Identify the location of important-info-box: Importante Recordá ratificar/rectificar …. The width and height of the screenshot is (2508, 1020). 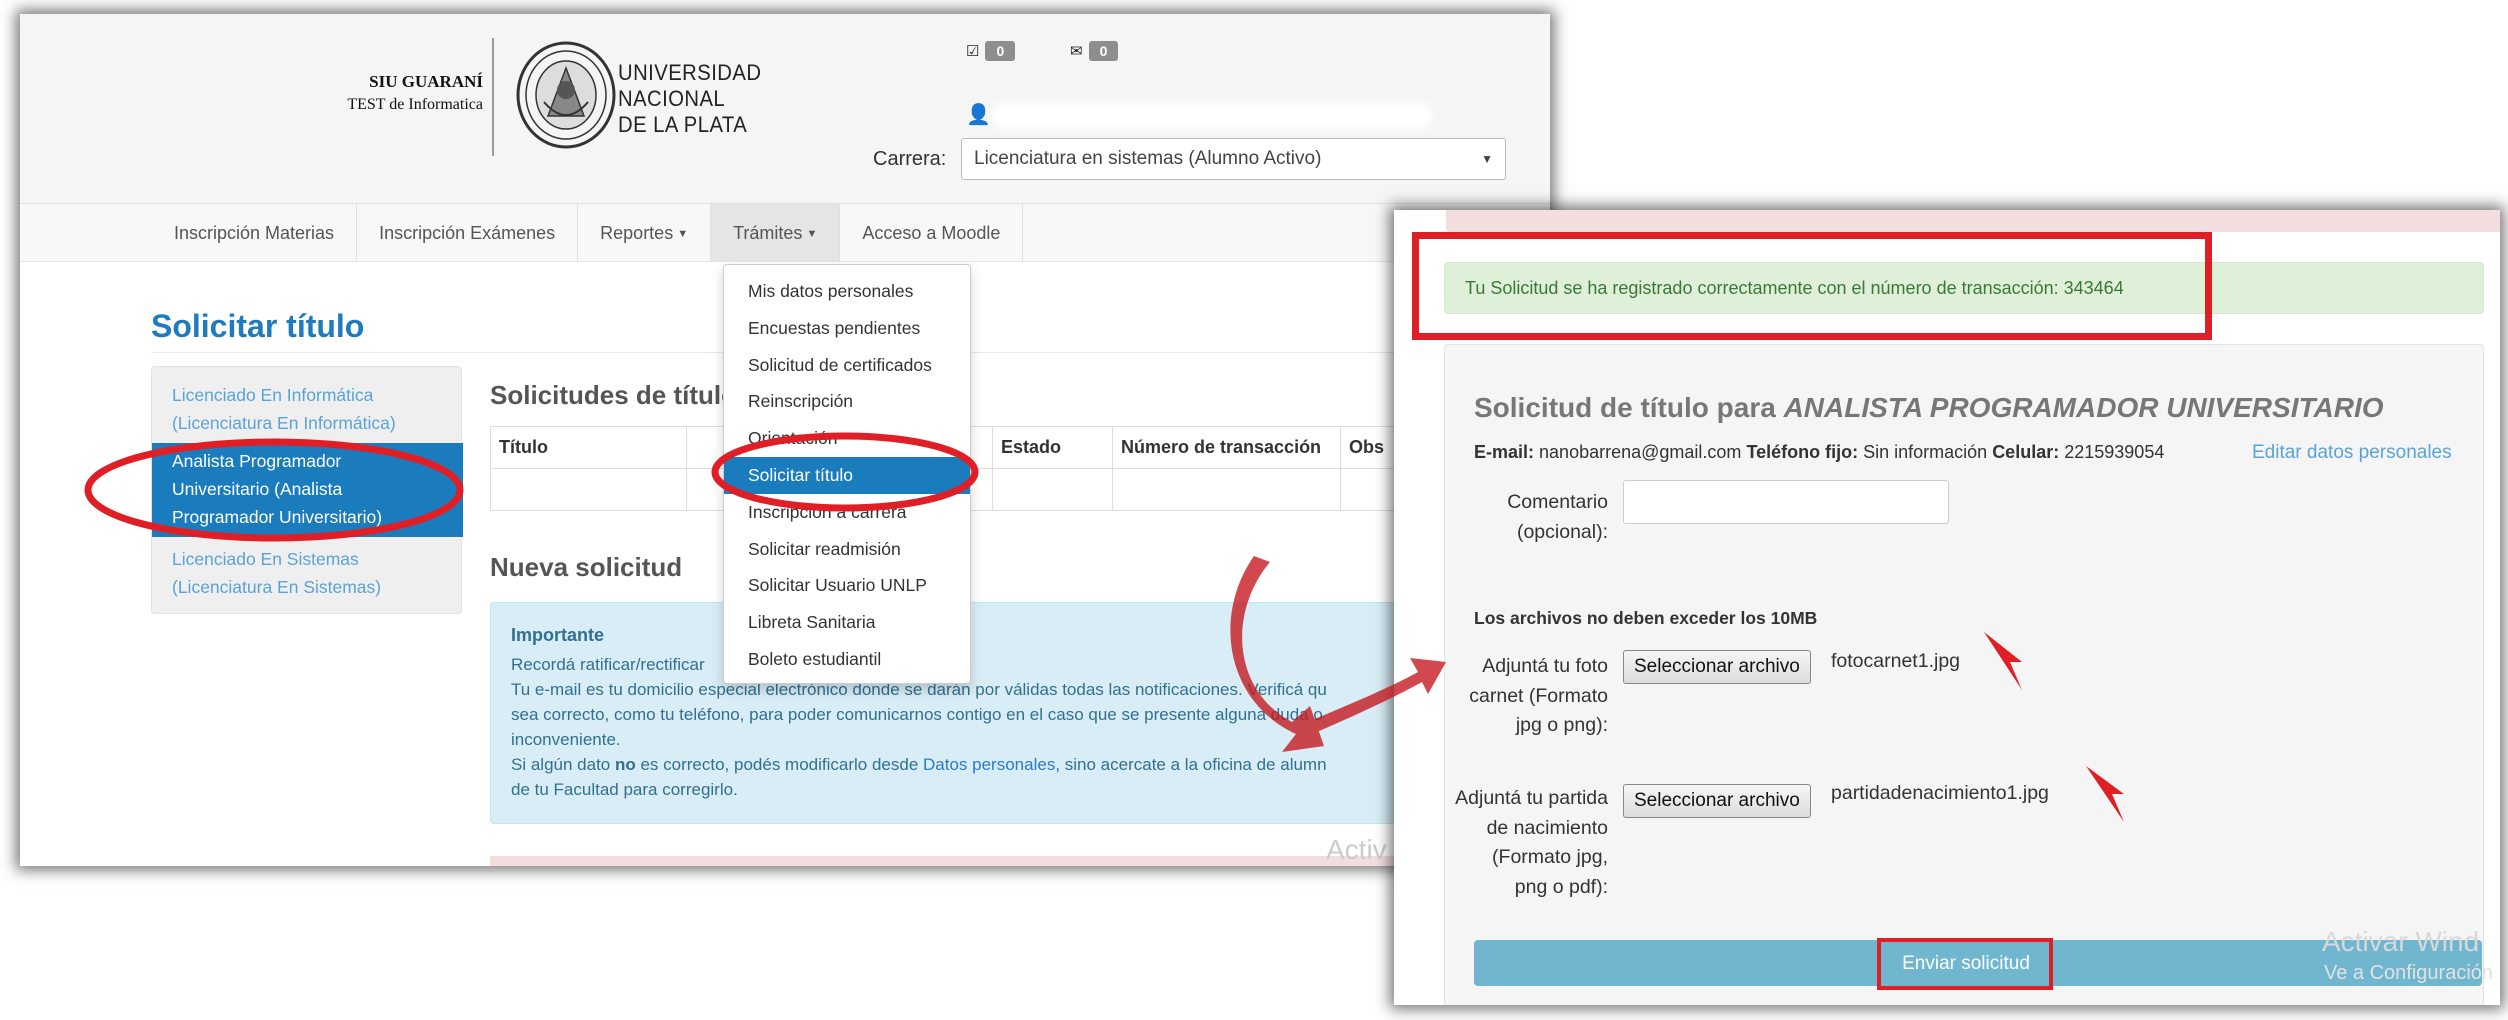
(1020, 713).